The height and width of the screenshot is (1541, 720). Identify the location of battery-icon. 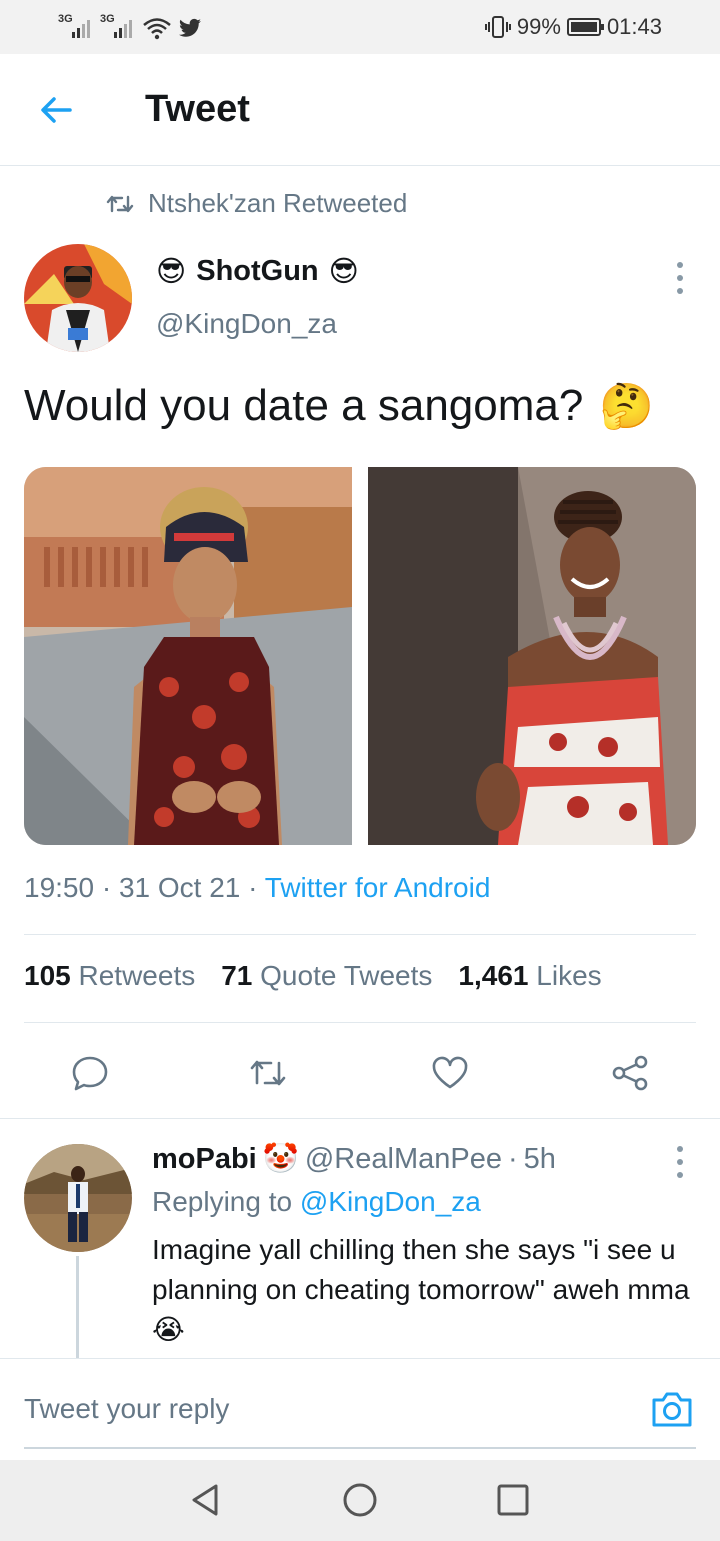
(585, 27).